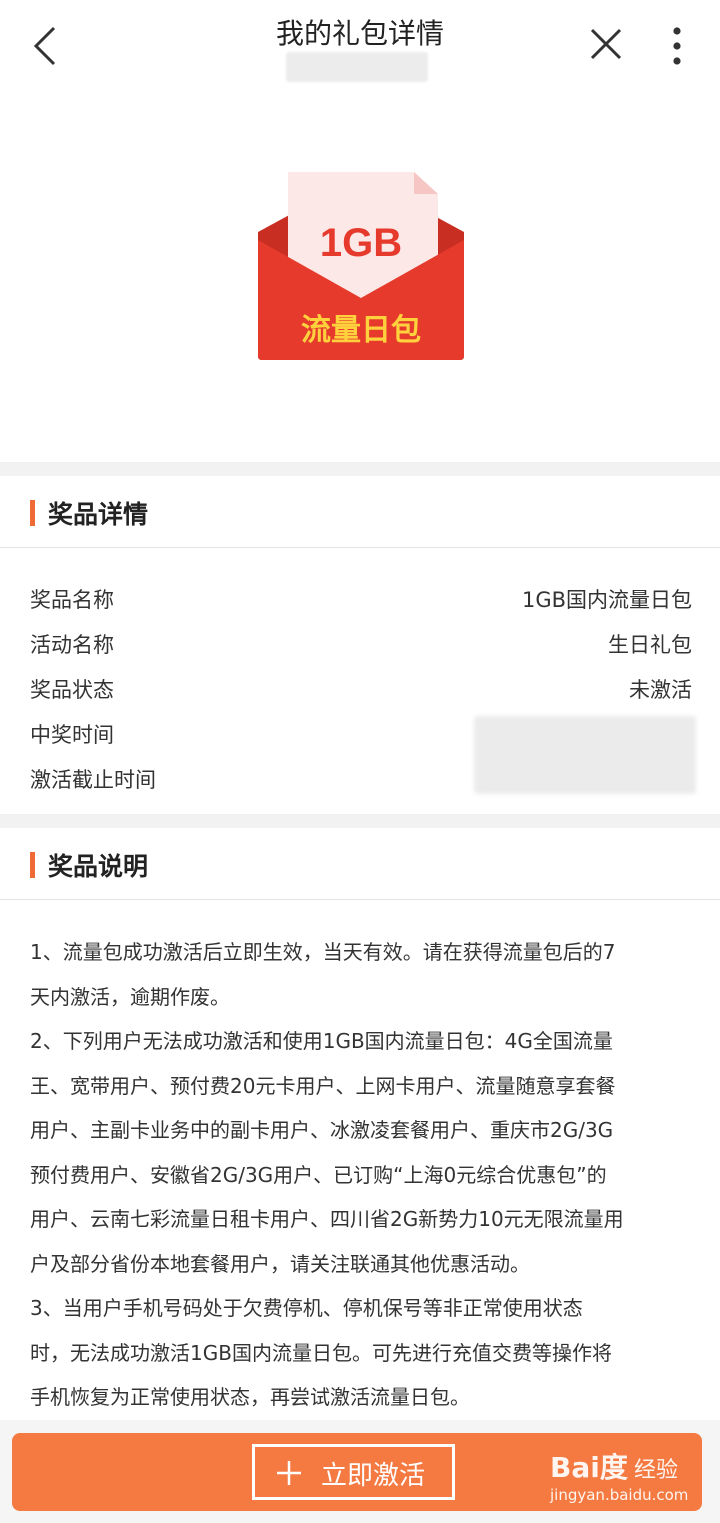 The width and height of the screenshot is (720, 1523). I want to click on prize-description-title: 奖品说明, so click(98, 866).